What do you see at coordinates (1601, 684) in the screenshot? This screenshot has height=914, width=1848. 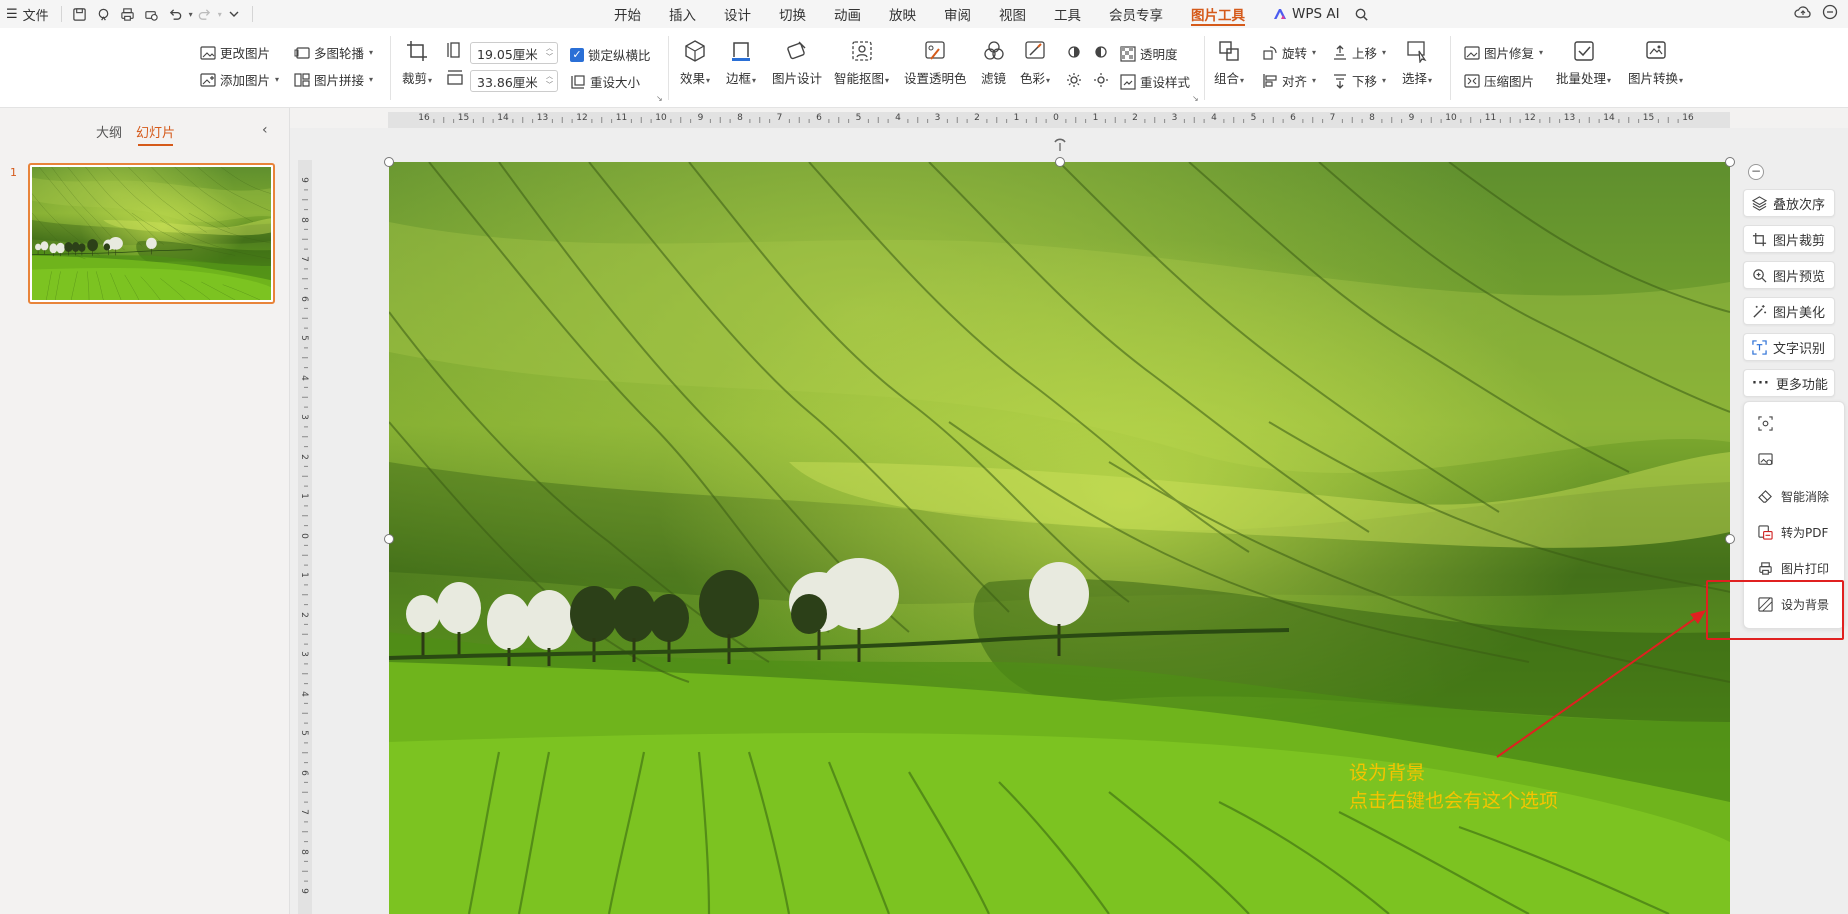 I see `annotation-arrow` at bounding box center [1601, 684].